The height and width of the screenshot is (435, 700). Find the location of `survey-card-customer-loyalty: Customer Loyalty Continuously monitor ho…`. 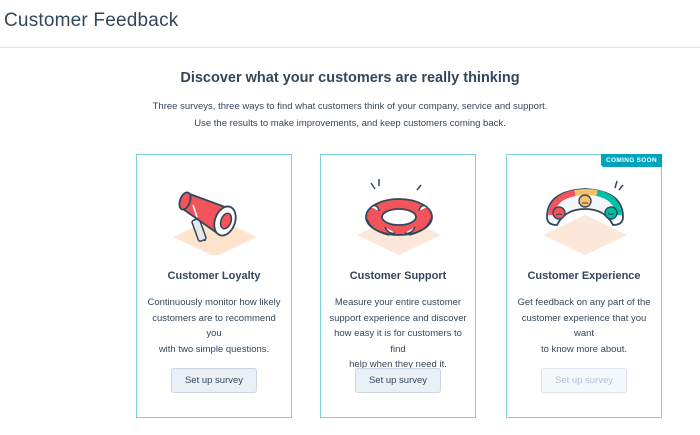

survey-card-customer-loyalty: Customer Loyalty Continuously monitor ho… is located at coordinates (214, 286).